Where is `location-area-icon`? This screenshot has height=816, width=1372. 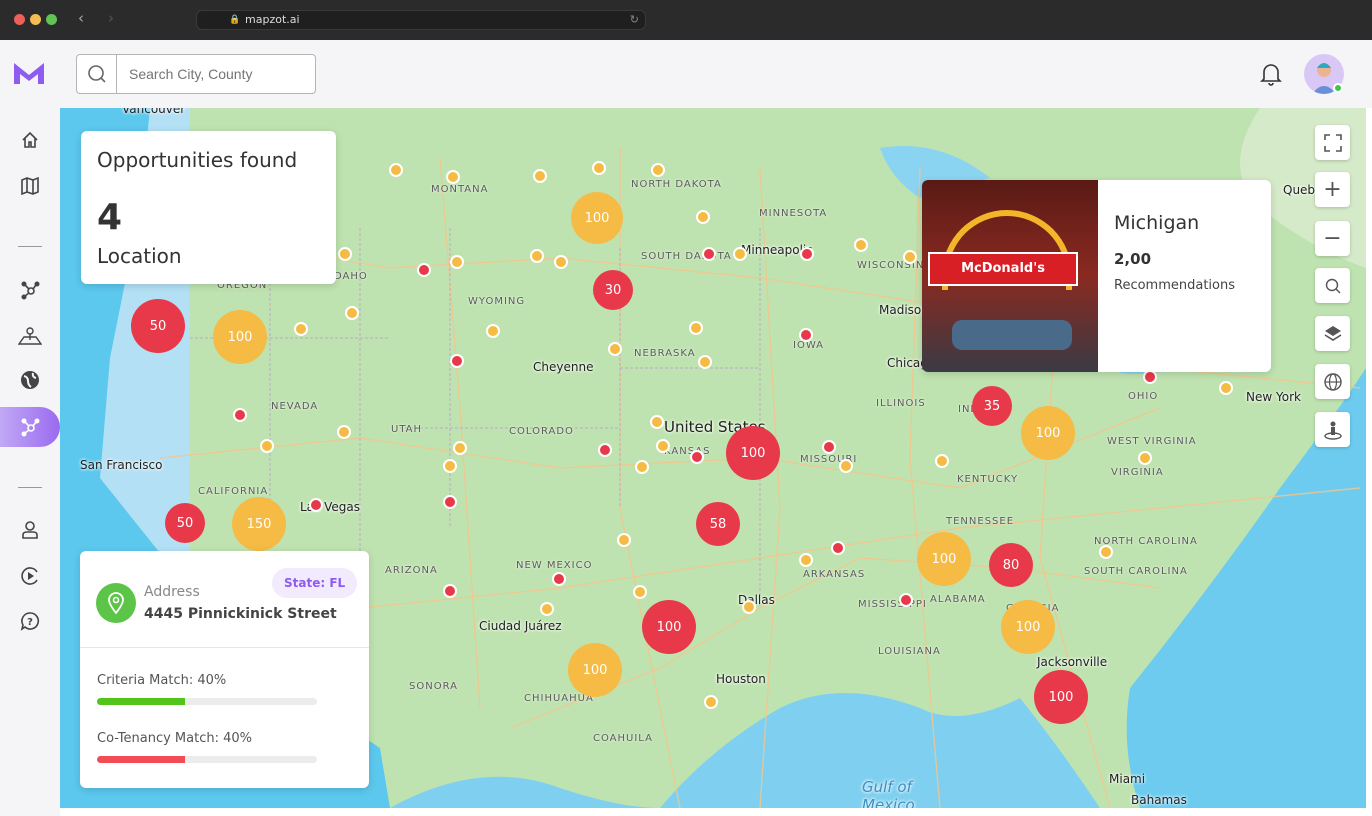
location-area-icon is located at coordinates (30, 336).